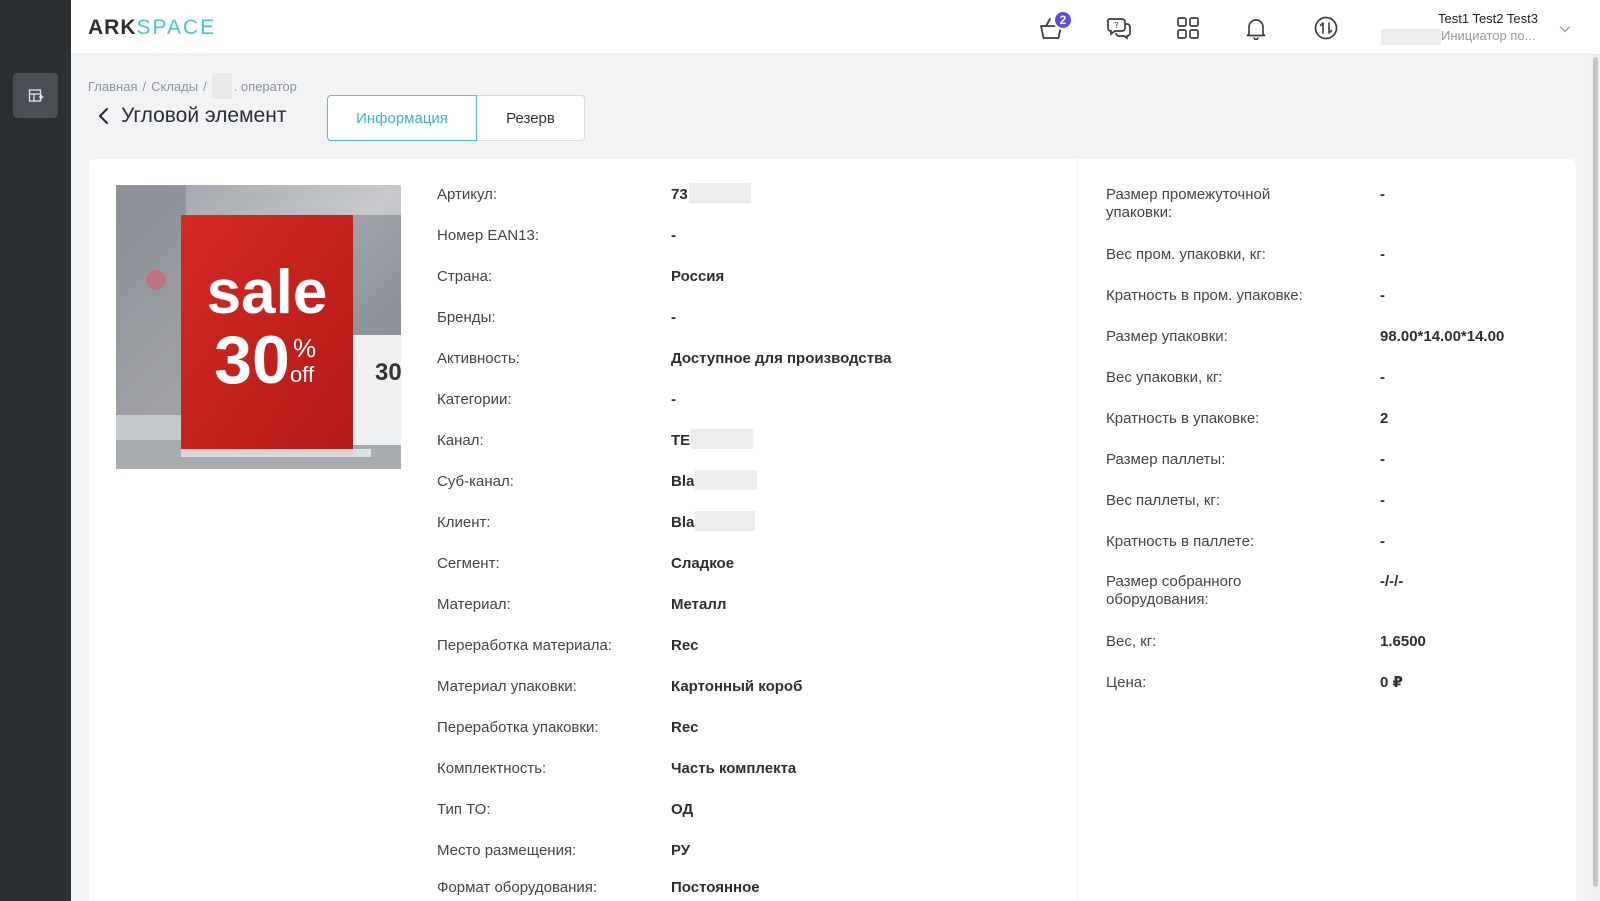  What do you see at coordinates (468, 563) in the screenshot?
I see `label-segment: Сегмент:` at bounding box center [468, 563].